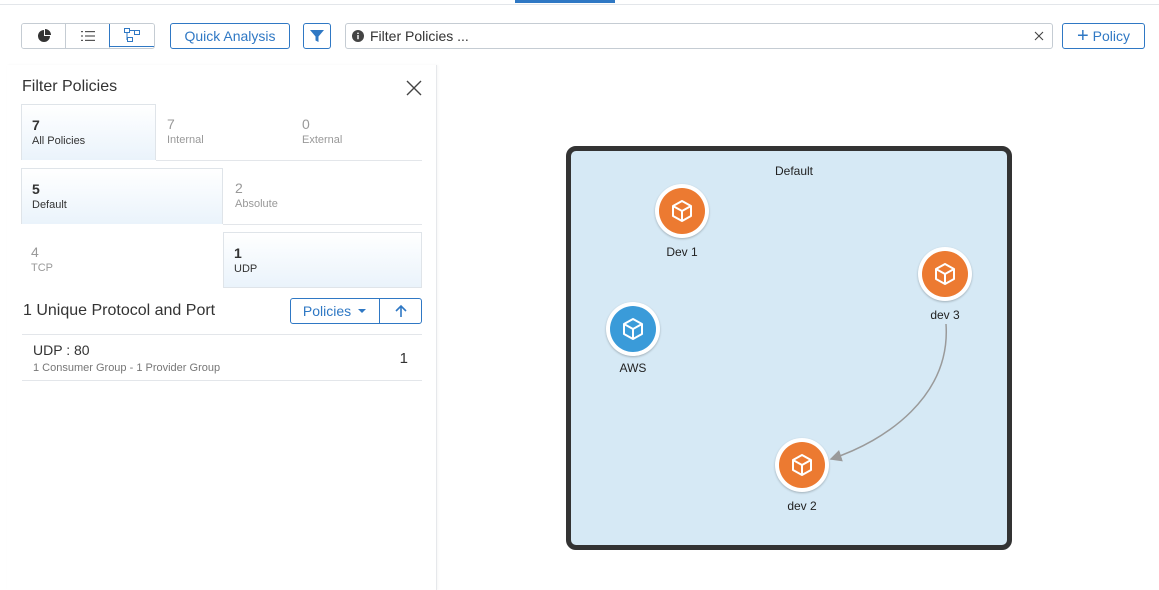 The height and width of the screenshot is (590, 1159). I want to click on add-policy-label: Policy, so click(1111, 36).